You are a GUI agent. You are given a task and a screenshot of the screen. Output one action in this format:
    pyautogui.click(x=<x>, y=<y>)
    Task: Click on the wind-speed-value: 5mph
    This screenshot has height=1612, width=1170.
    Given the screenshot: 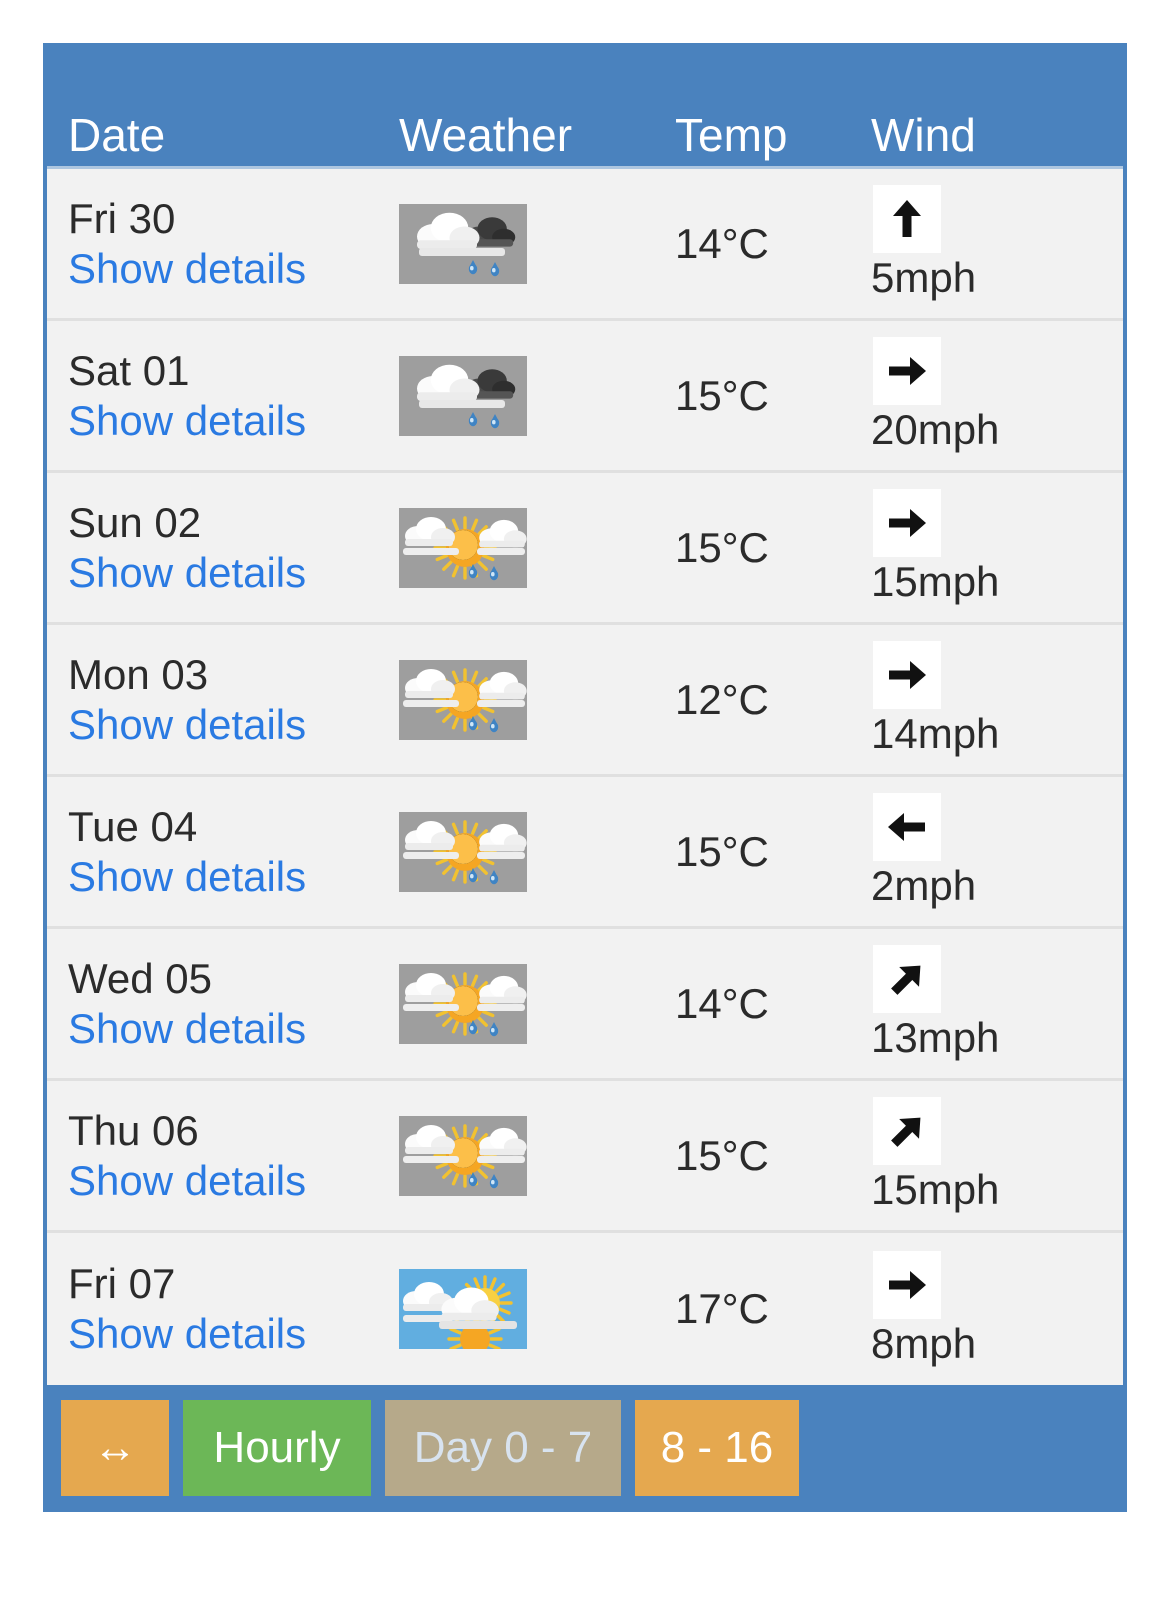 What is the action you would take?
    pyautogui.click(x=924, y=278)
    